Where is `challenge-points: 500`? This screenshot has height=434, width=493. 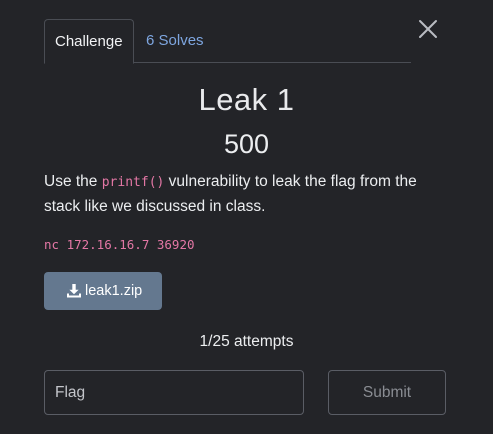
challenge-points: 500 is located at coordinates (246, 144).